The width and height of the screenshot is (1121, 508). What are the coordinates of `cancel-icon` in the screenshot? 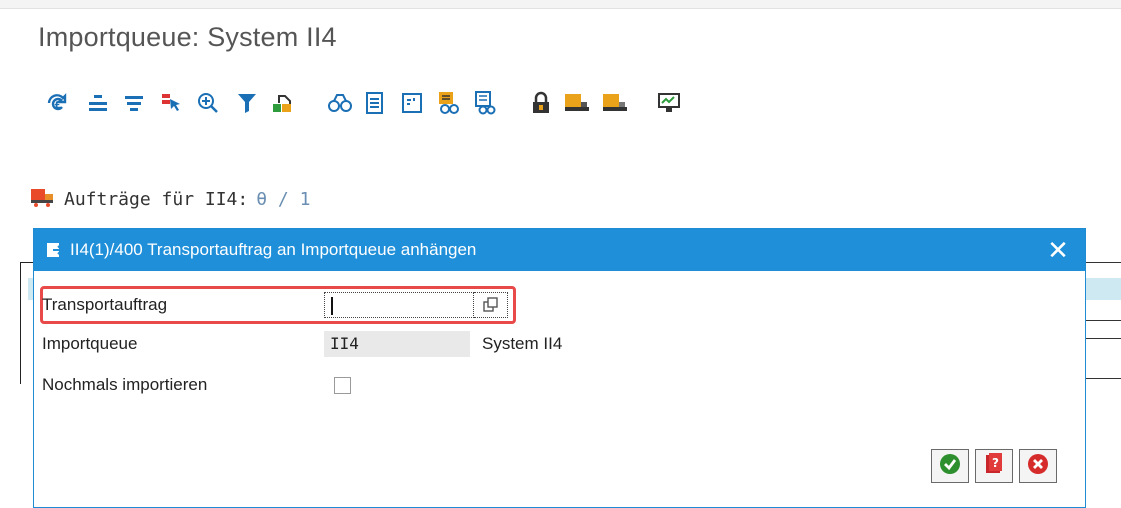 It's located at (1038, 466).